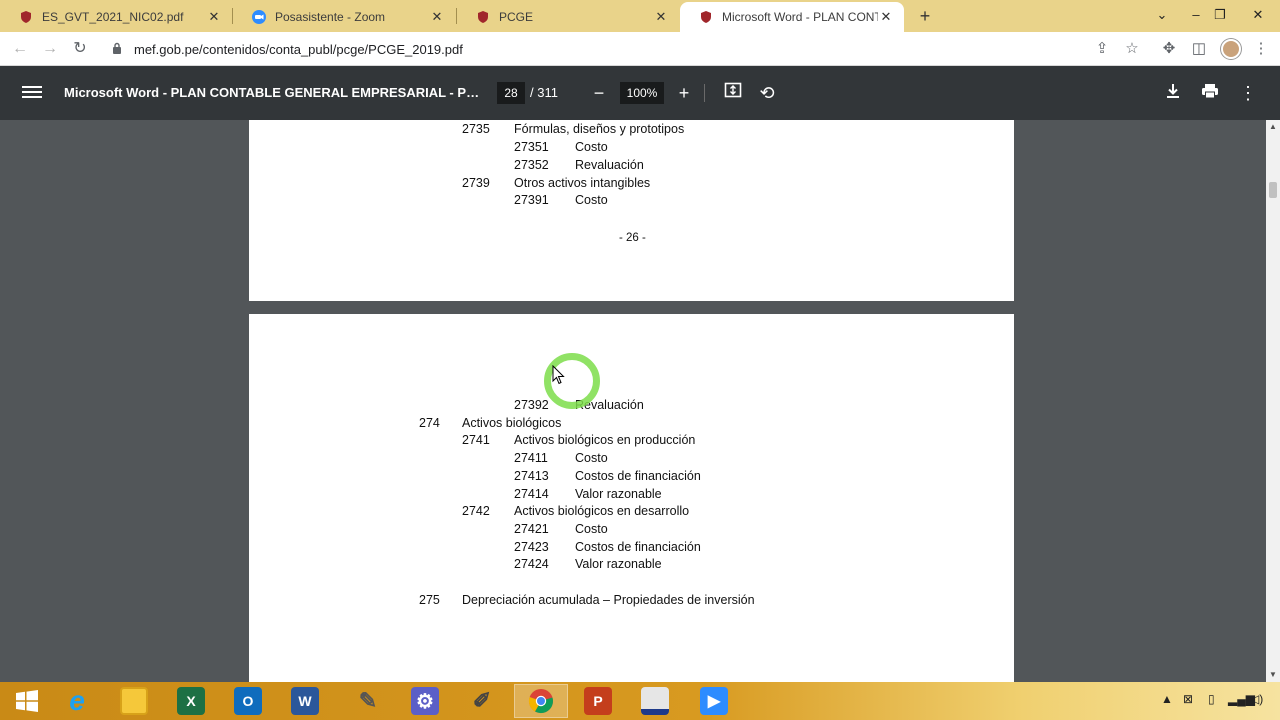 The width and height of the screenshot is (1280, 720). What do you see at coordinates (800, 17) in the screenshot?
I see `tab-title: Microsoft Word - PLAN CONTABLE` at bounding box center [800, 17].